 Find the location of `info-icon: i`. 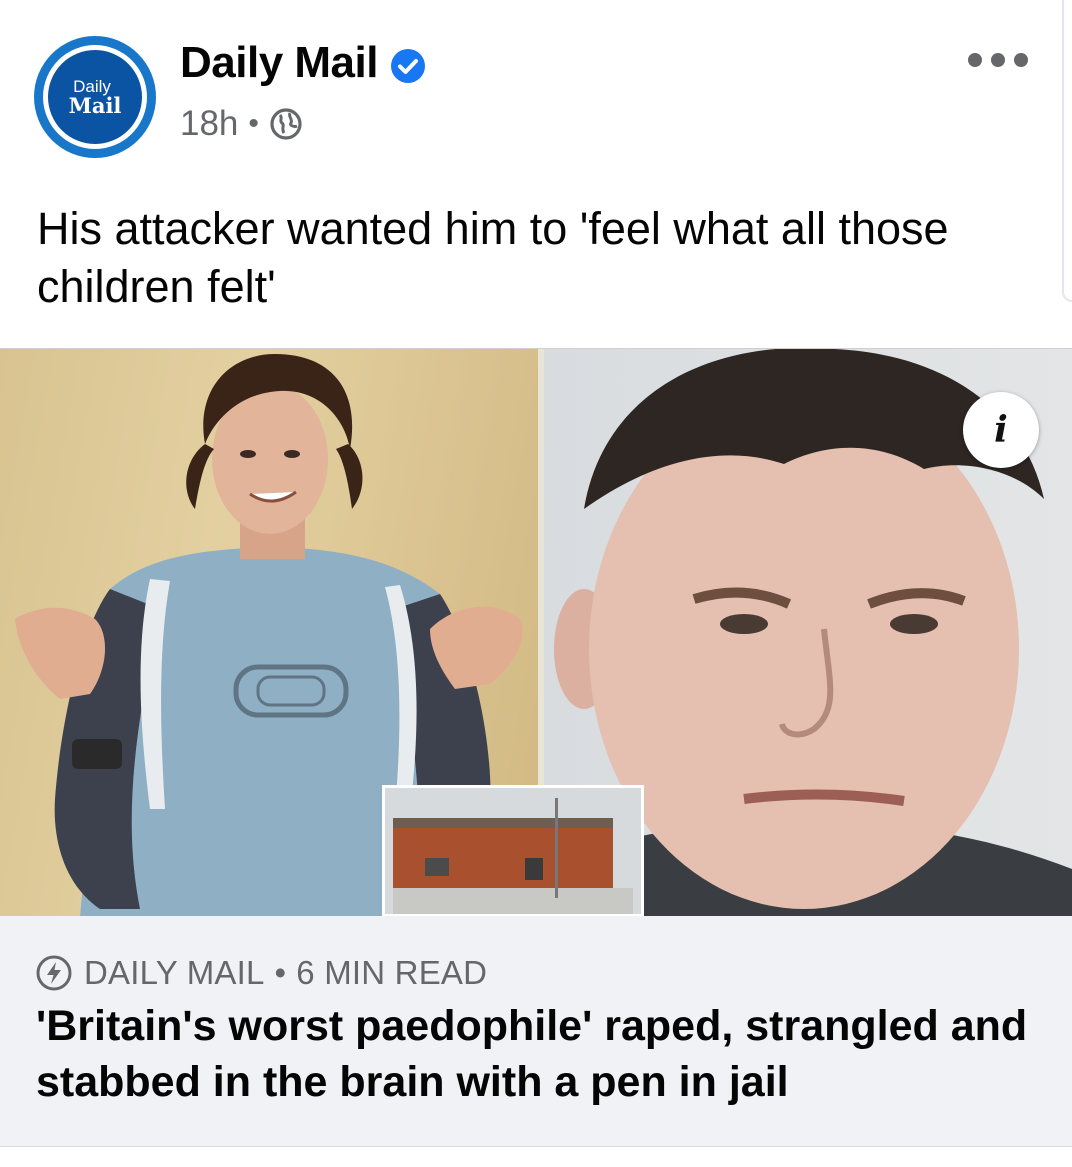

info-icon: i is located at coordinates (1001, 430).